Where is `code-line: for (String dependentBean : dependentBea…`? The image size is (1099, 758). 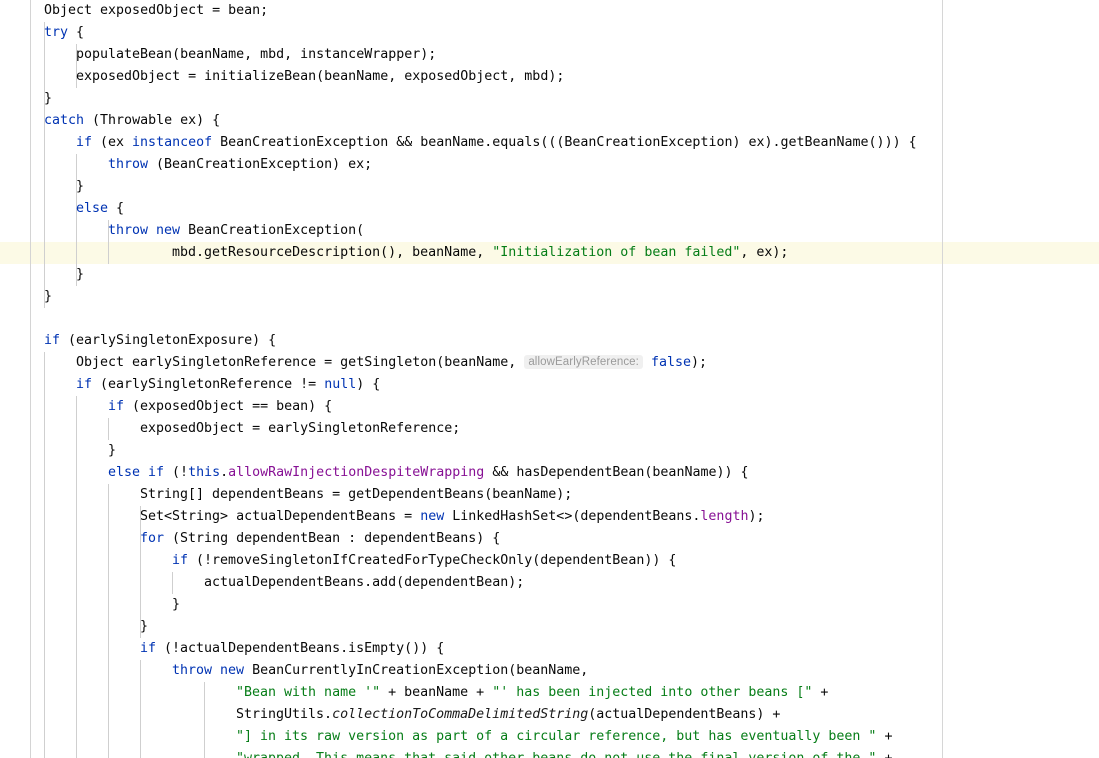 code-line: for (String dependentBean : dependentBea… is located at coordinates (549, 539).